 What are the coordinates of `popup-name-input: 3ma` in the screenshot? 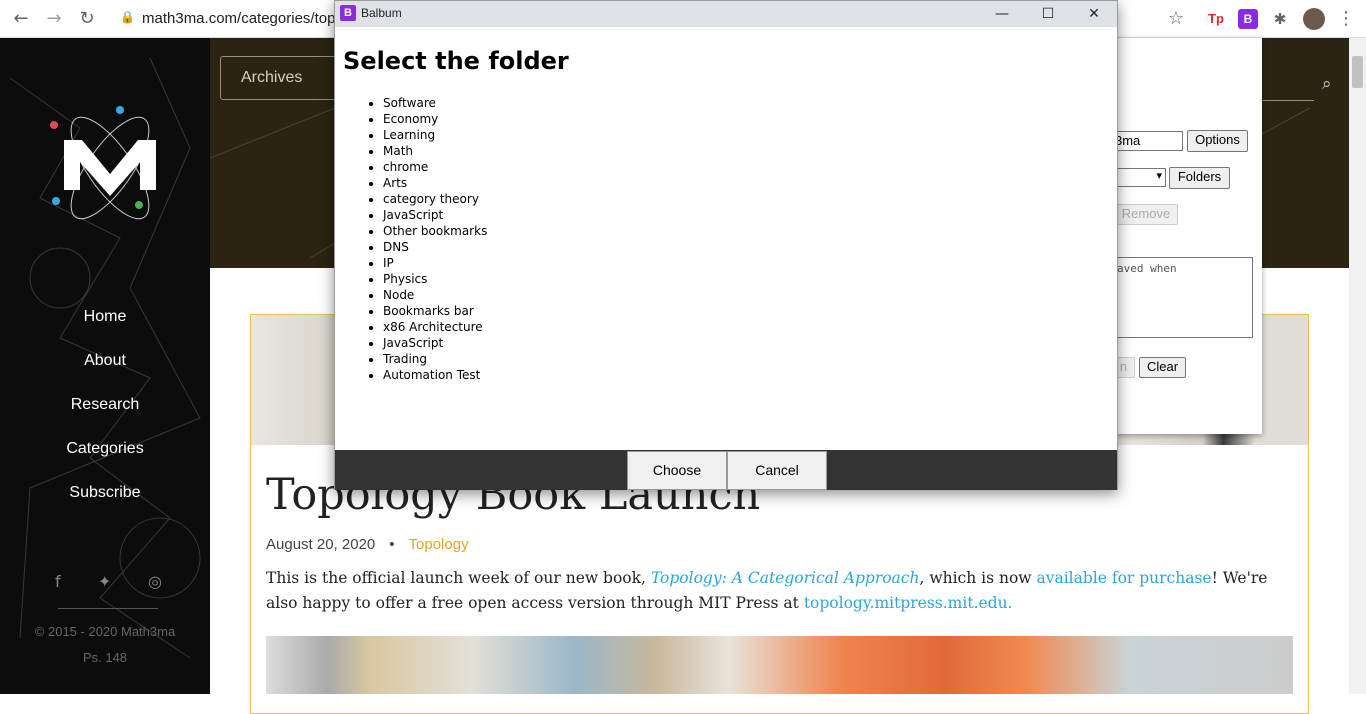 It's located at (1146, 141).